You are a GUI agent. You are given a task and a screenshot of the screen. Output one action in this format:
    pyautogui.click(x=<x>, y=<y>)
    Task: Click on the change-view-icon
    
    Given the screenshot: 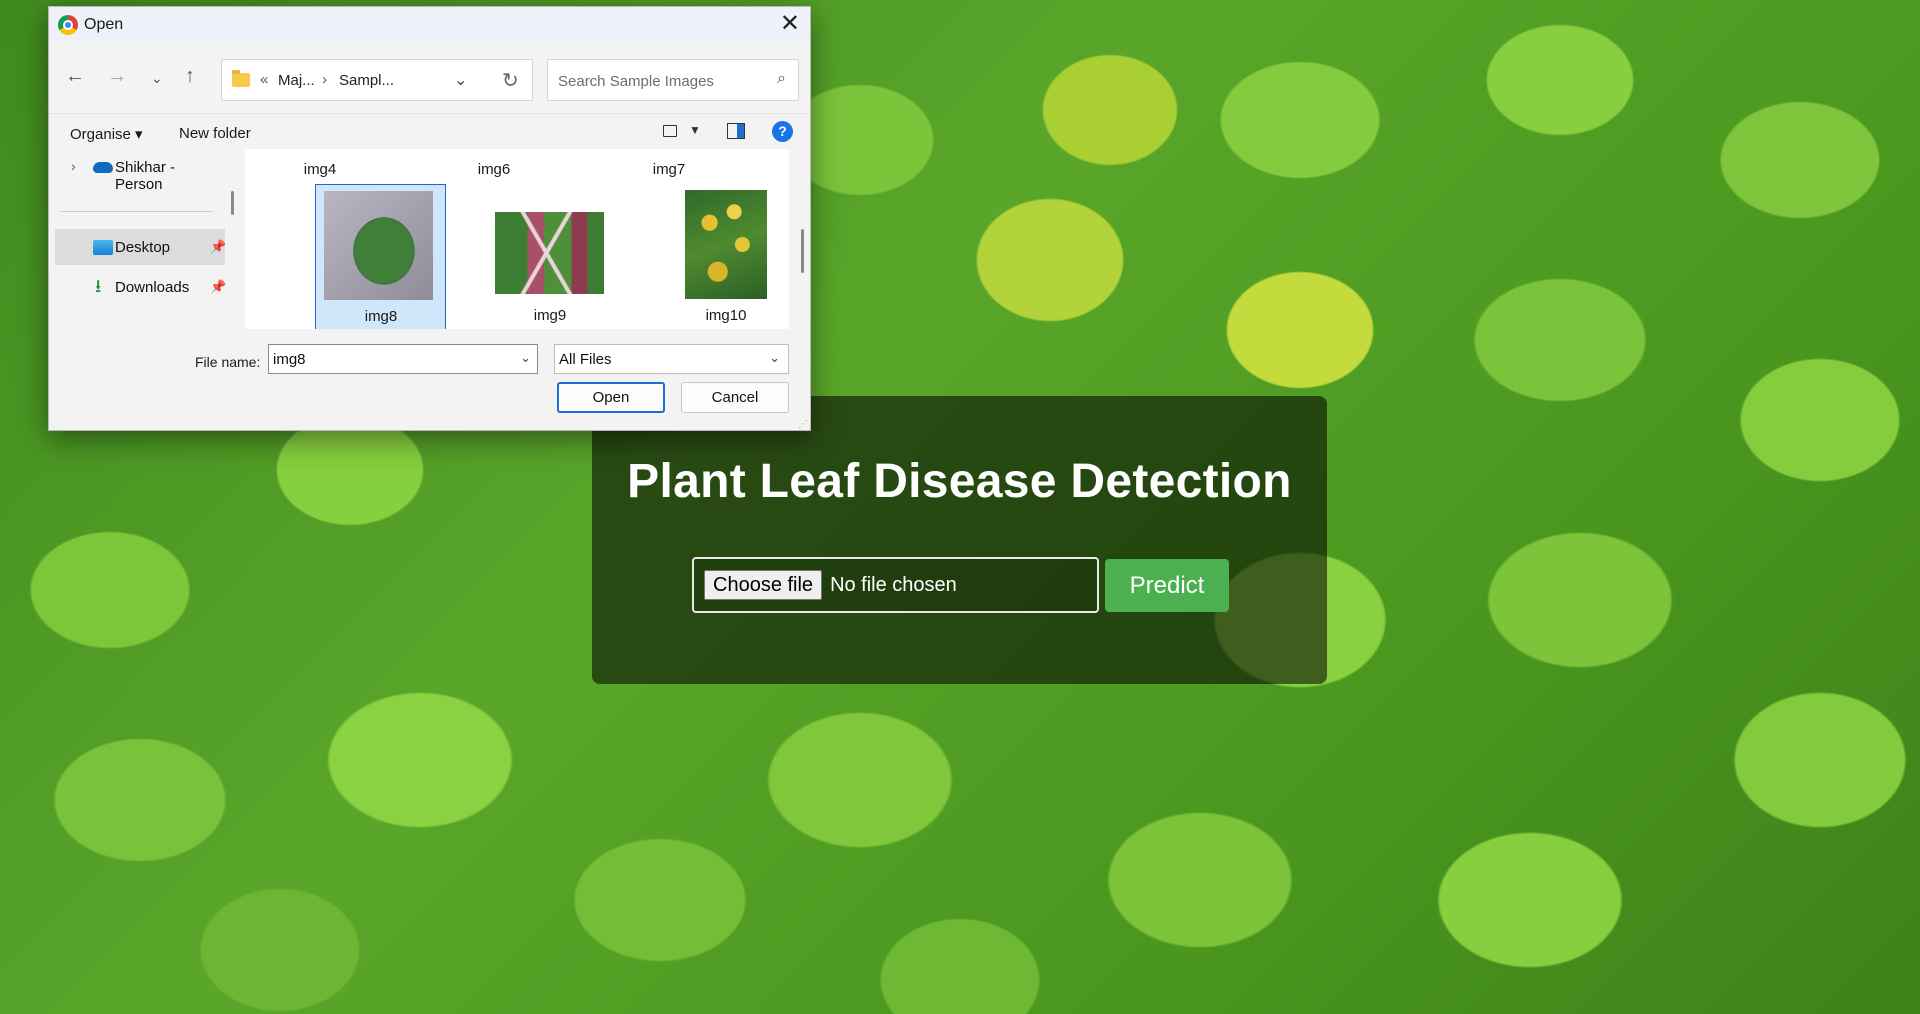 What is the action you would take?
    pyautogui.click(x=670, y=131)
    